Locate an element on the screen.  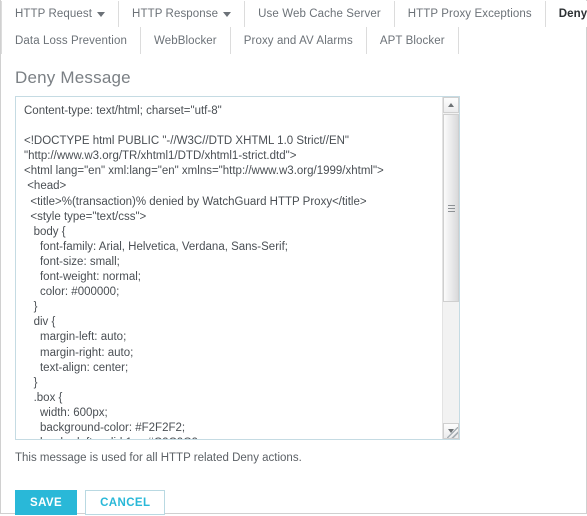
resize-handle-icon is located at coordinates (452, 432).